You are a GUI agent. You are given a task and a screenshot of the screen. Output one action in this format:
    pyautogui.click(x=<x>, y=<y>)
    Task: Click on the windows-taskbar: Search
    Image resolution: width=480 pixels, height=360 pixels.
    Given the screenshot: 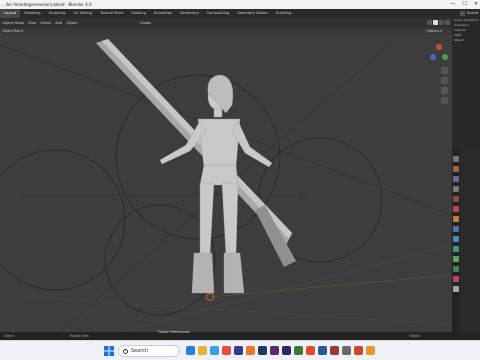 What is the action you would take?
    pyautogui.click(x=240, y=350)
    